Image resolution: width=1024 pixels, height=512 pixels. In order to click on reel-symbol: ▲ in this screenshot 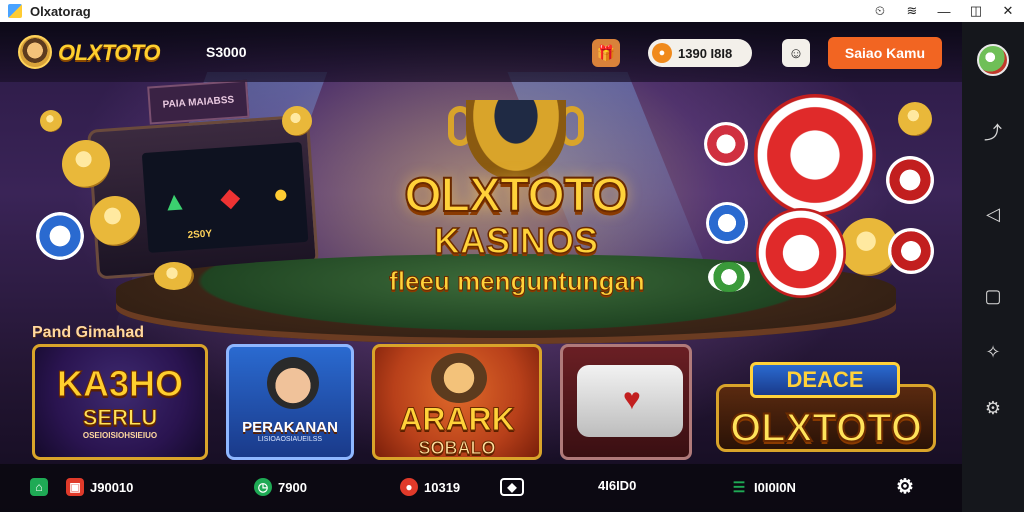, I will do `click(174, 200)`.